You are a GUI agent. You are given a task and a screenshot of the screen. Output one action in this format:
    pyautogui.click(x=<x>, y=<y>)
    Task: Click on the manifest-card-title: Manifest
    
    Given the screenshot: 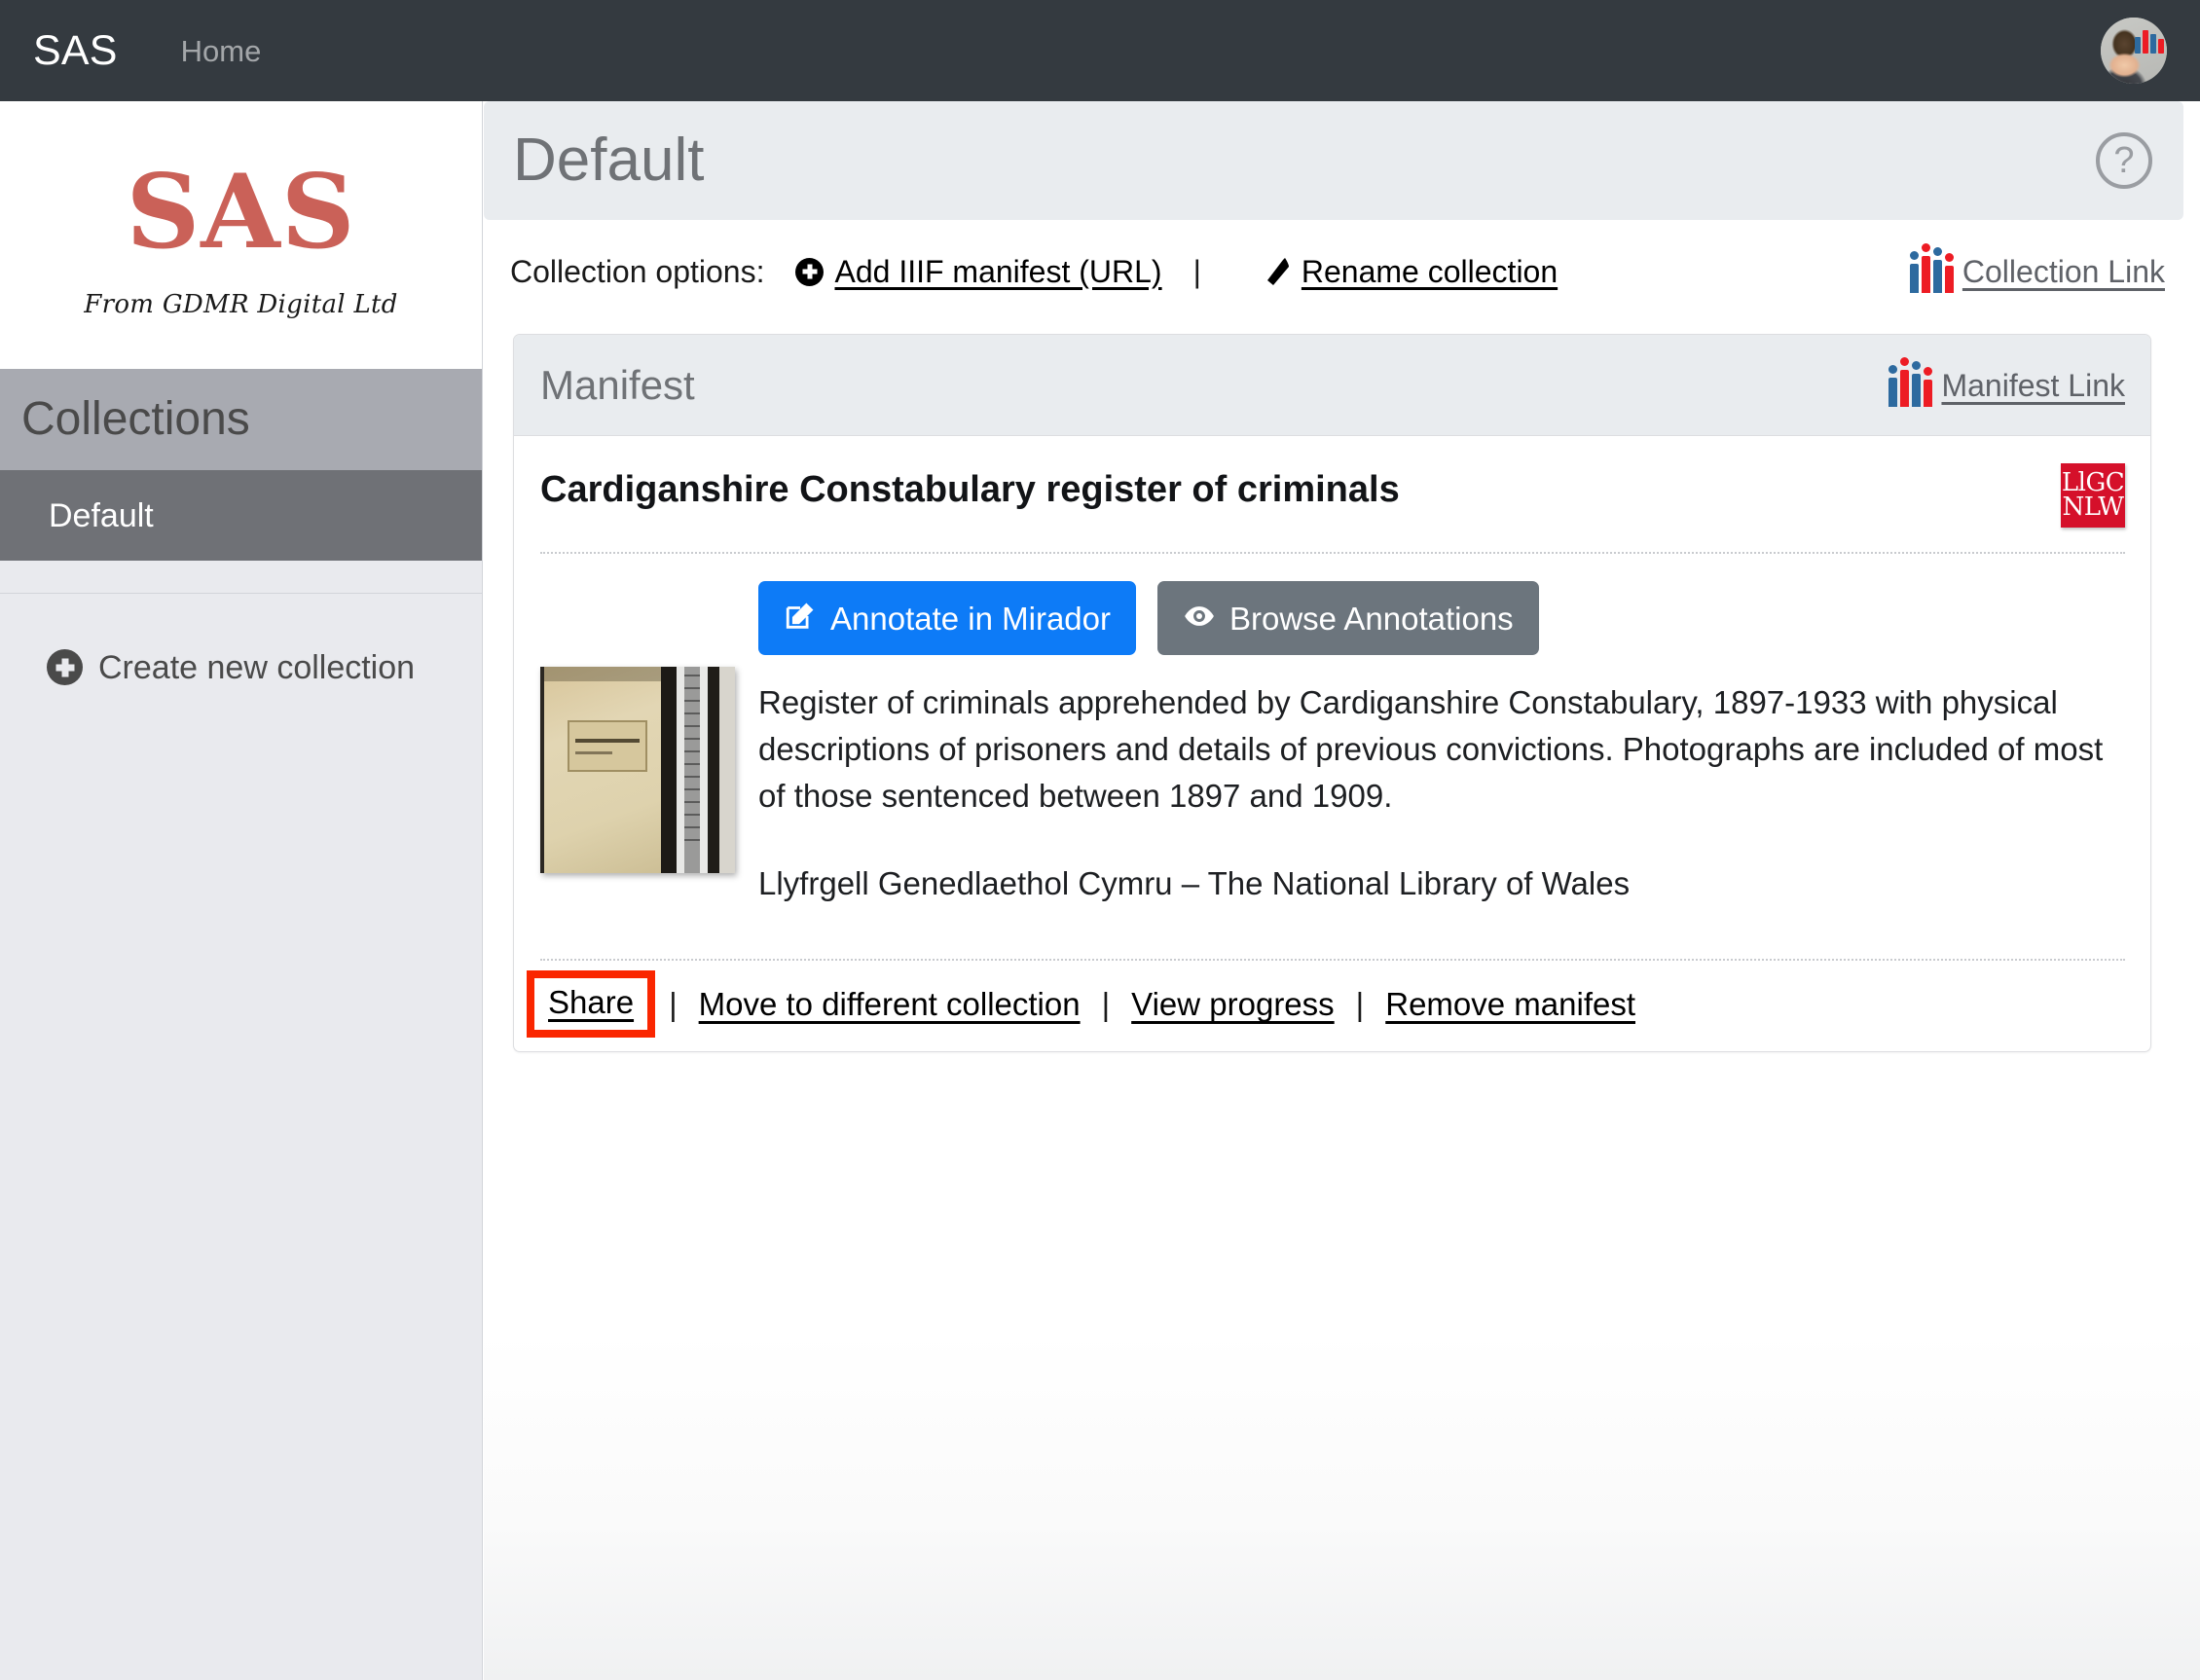 What is the action you would take?
    pyautogui.click(x=617, y=384)
    